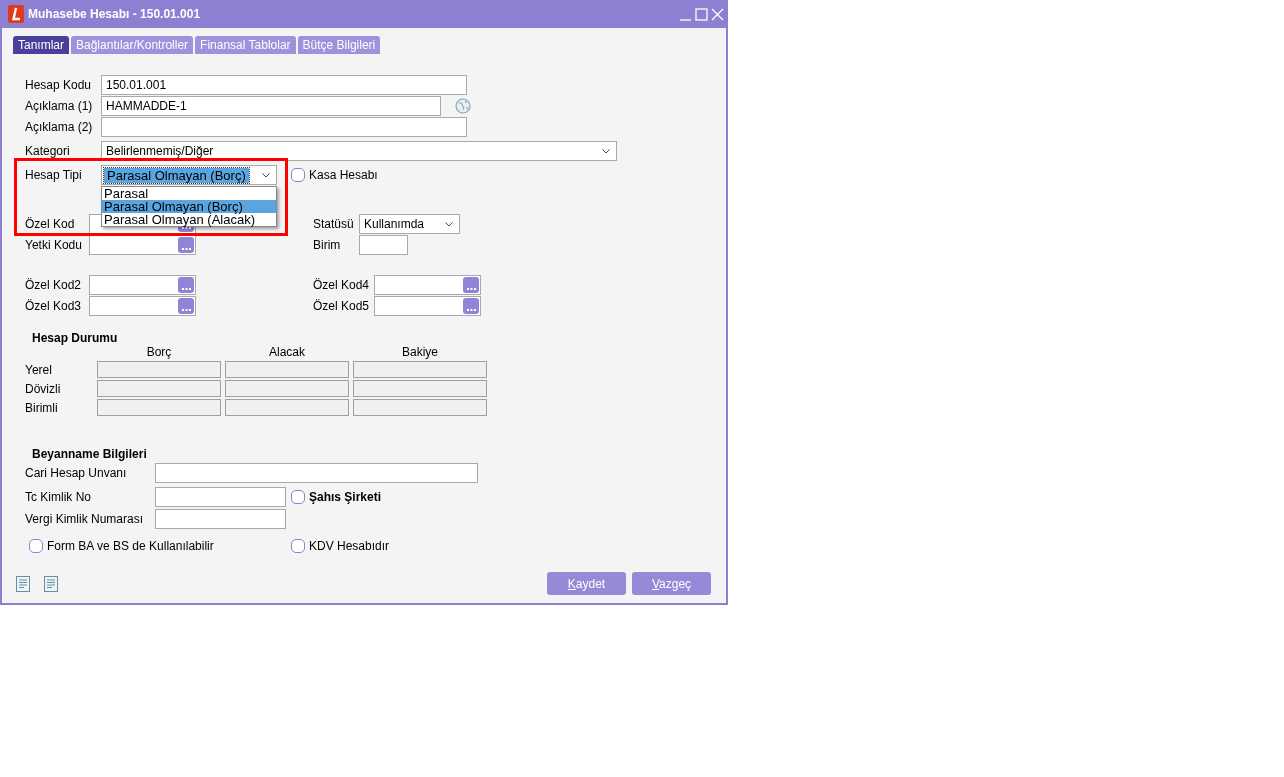 This screenshot has height=777, width=1284. I want to click on column-header: Bakiye, so click(420, 352).